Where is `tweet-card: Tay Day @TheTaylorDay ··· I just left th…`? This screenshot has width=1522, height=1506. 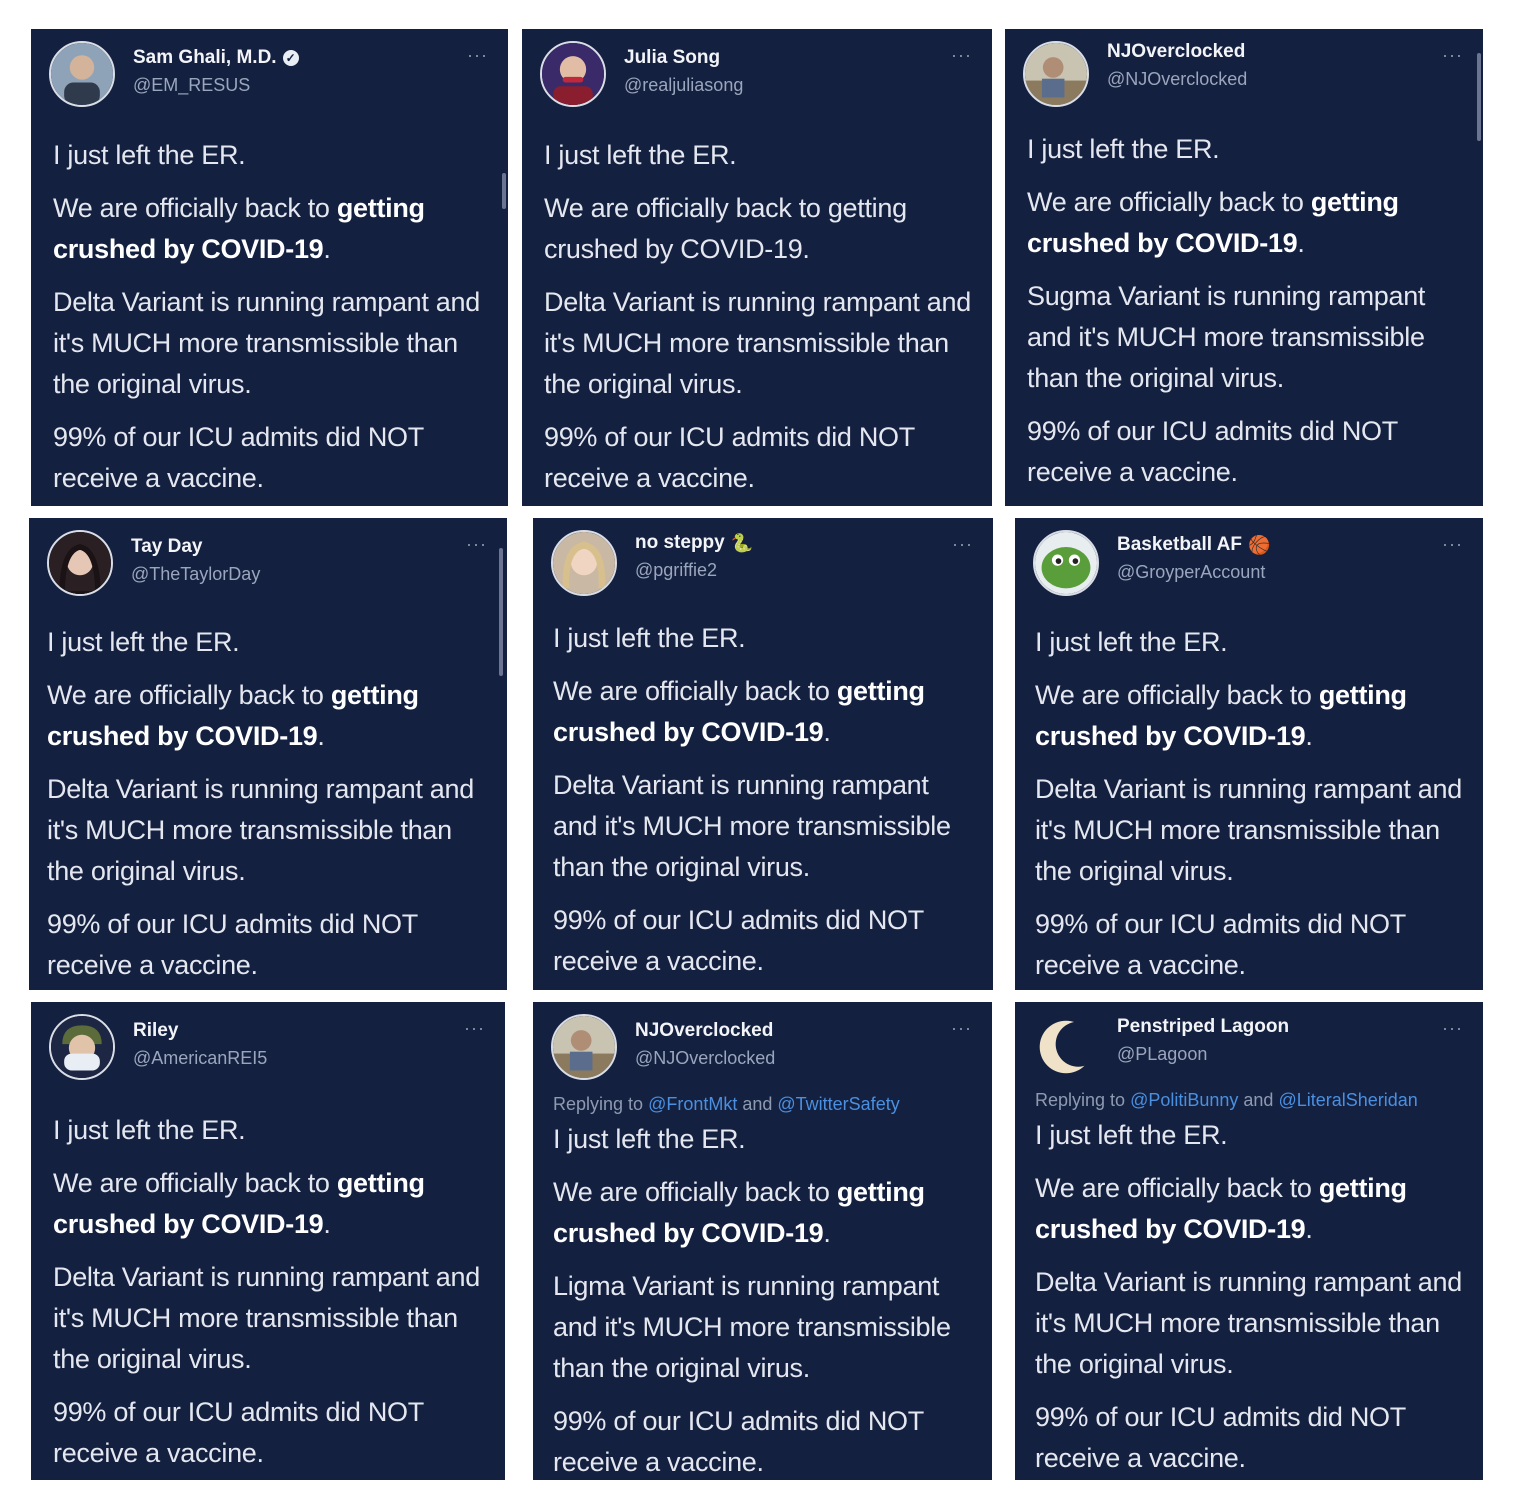
tweet-card: Tay Day @TheTaylorDay ··· I just left th… is located at coordinates (268, 754).